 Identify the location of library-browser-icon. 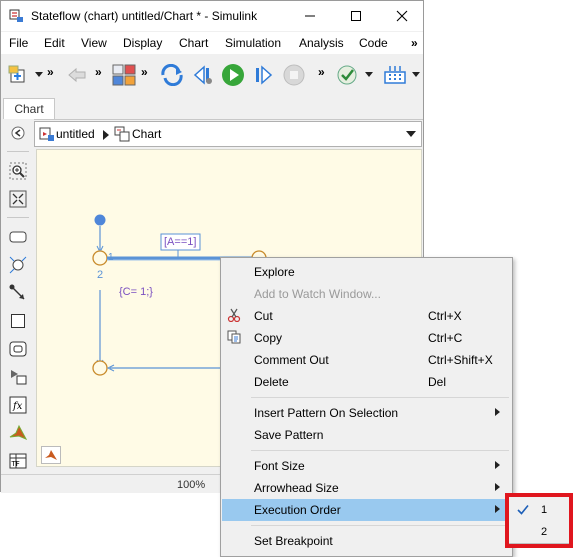
(124, 75).